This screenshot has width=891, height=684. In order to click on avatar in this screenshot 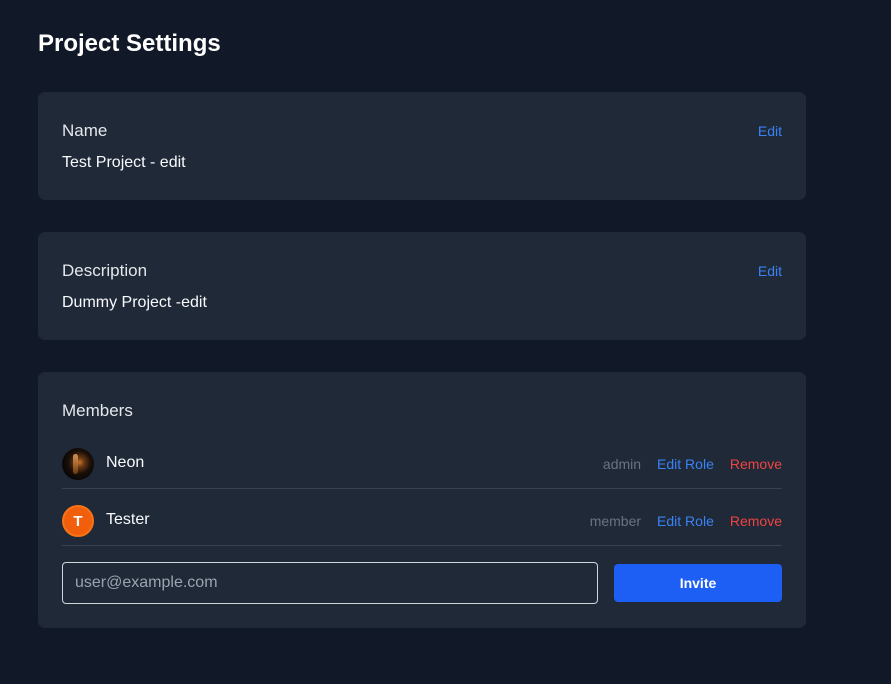, I will do `click(78, 464)`.